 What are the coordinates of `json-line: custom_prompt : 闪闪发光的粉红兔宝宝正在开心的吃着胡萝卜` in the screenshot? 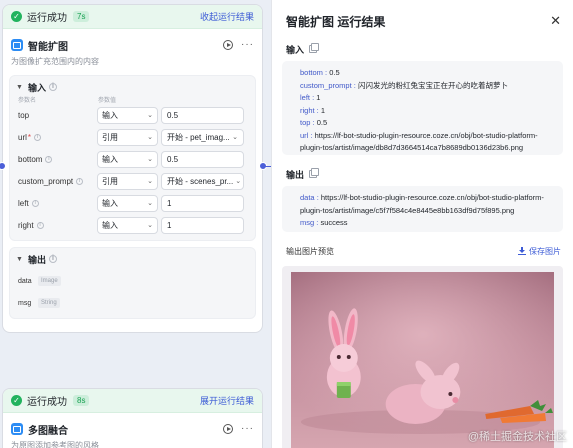 It's located at (404, 85).